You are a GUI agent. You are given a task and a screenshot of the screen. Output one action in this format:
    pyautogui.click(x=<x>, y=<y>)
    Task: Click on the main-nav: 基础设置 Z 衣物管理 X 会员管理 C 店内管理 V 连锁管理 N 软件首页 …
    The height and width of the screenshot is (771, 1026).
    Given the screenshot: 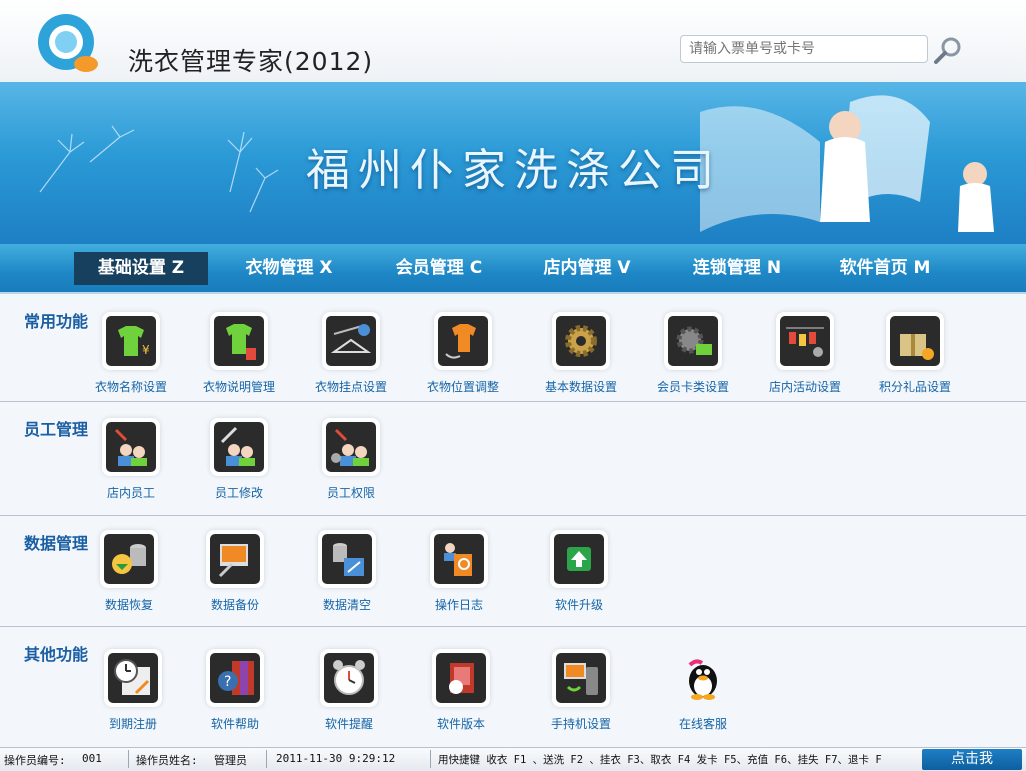 What is the action you would take?
    pyautogui.click(x=513, y=269)
    